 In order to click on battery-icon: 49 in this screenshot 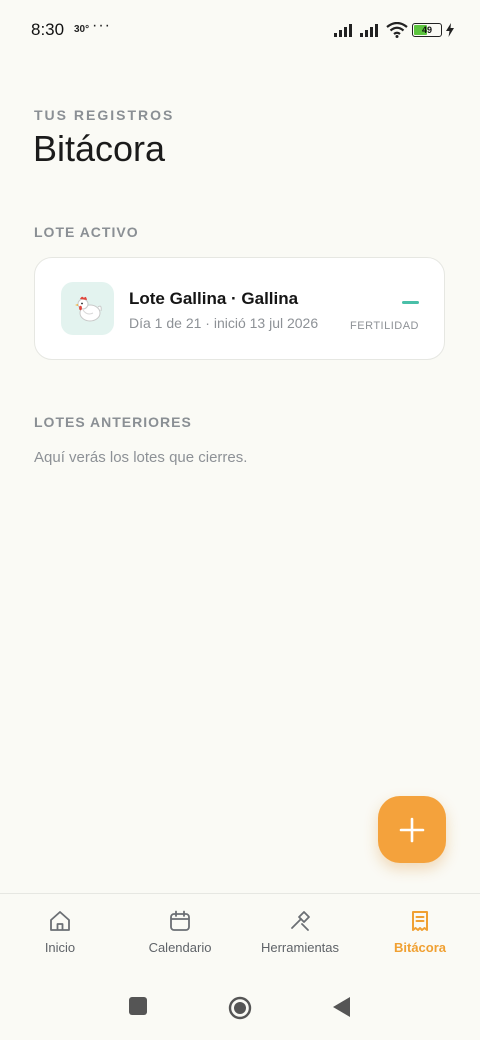, I will do `click(427, 30)`.